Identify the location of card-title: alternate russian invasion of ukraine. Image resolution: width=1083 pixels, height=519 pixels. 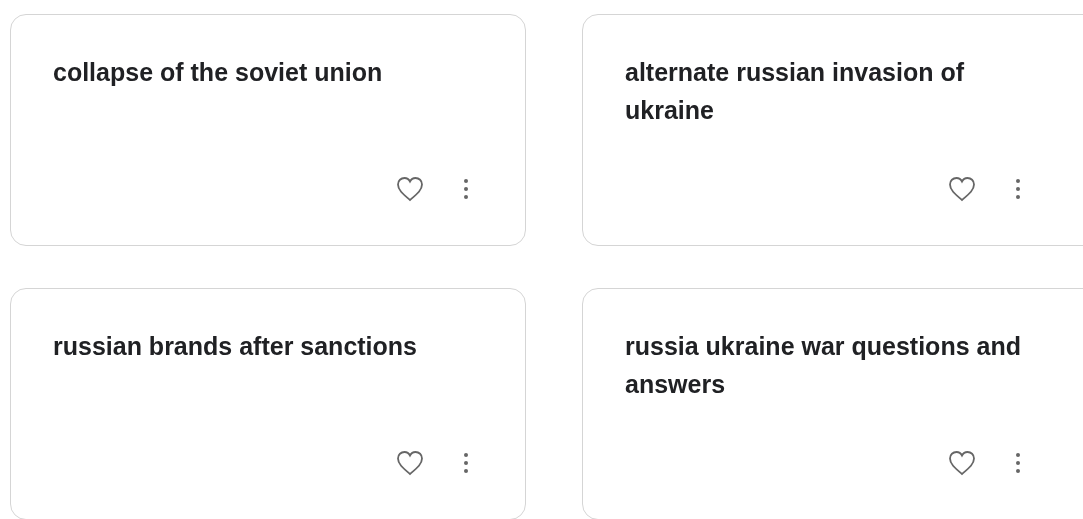
(795, 91).